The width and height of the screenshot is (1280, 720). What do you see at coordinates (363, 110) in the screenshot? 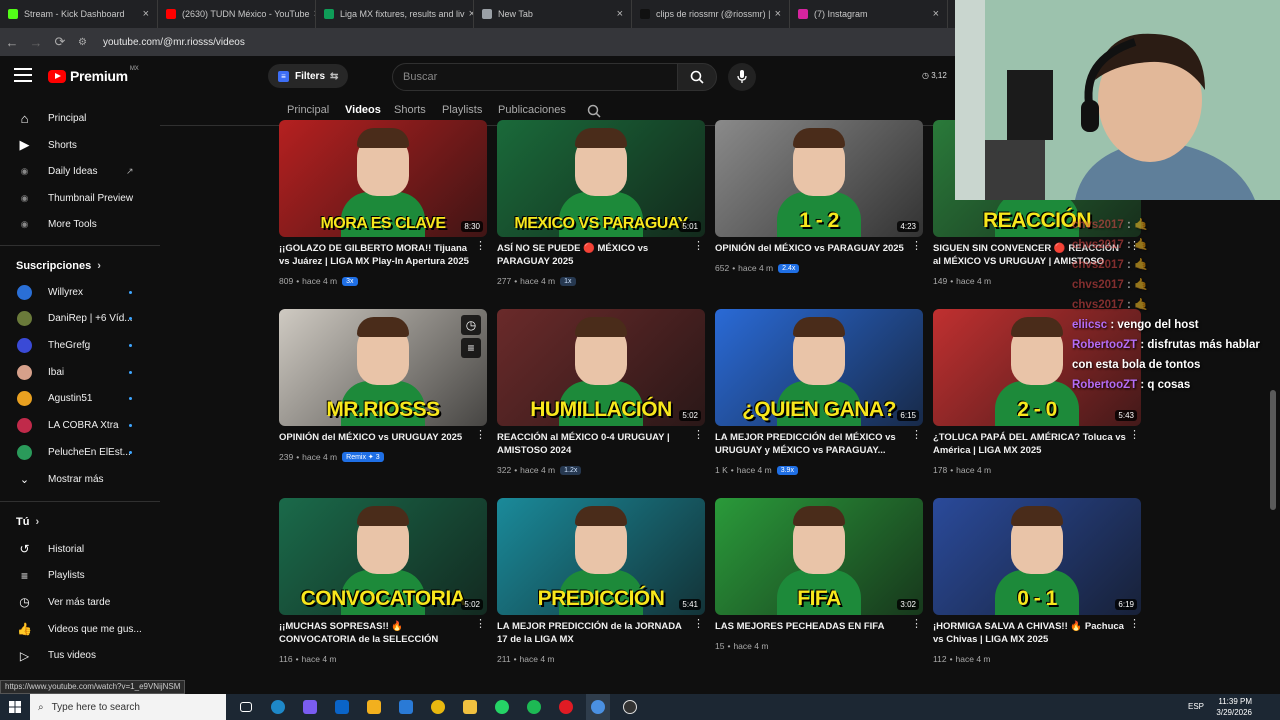
I see `tab-videos: Videos` at bounding box center [363, 110].